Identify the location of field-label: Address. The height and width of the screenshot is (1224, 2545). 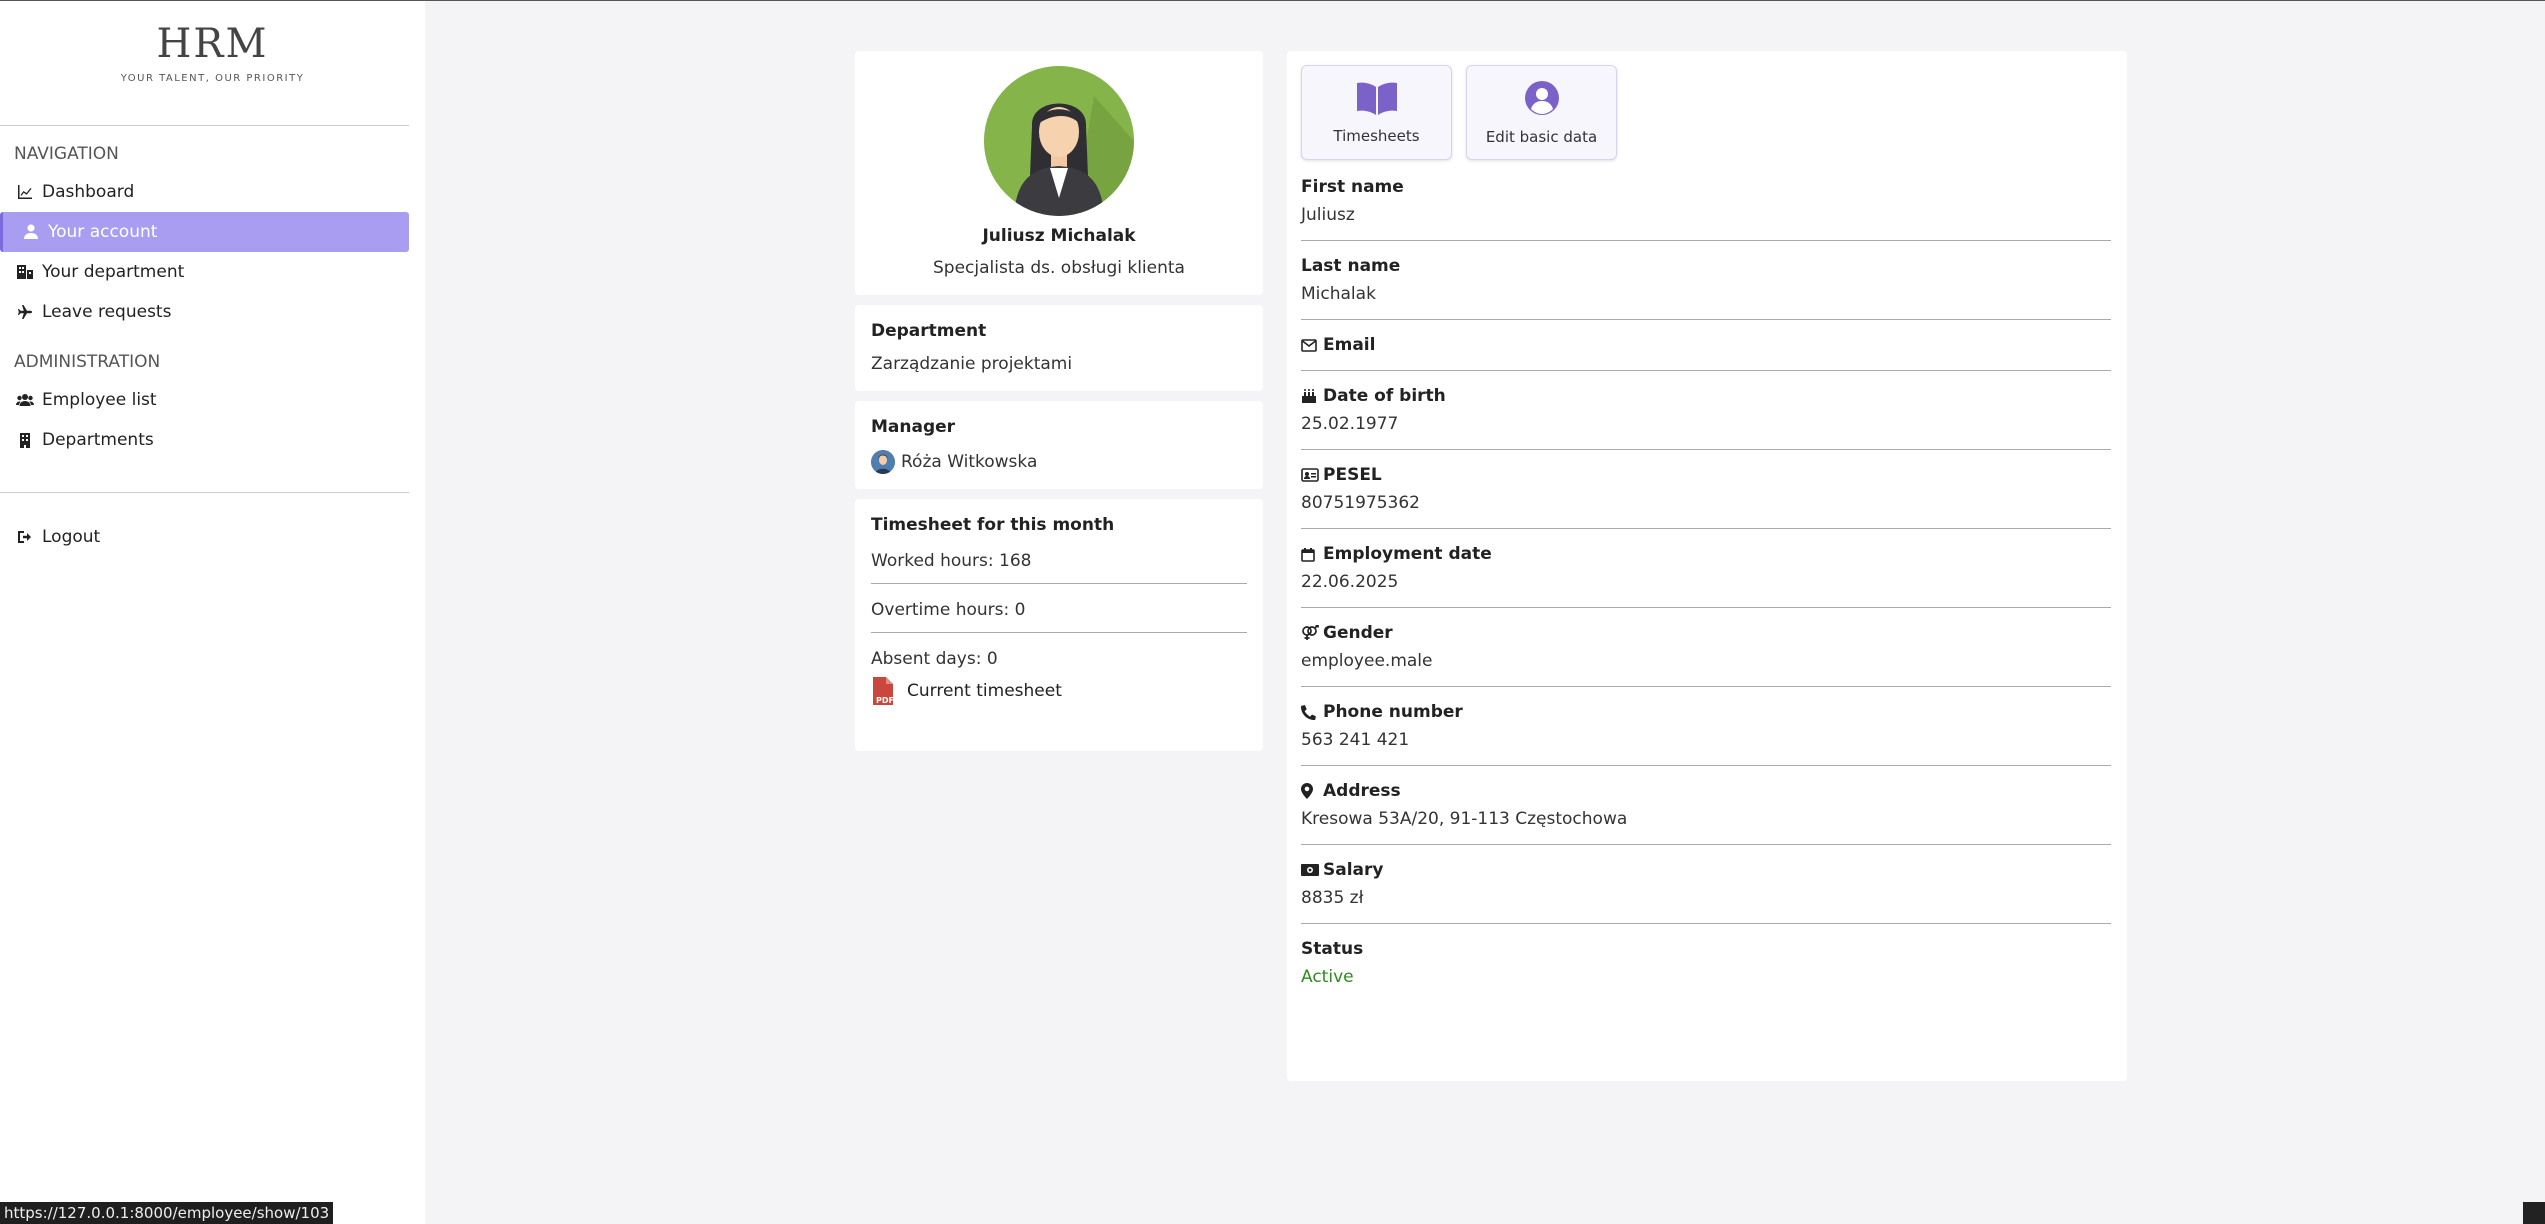
(1706, 791).